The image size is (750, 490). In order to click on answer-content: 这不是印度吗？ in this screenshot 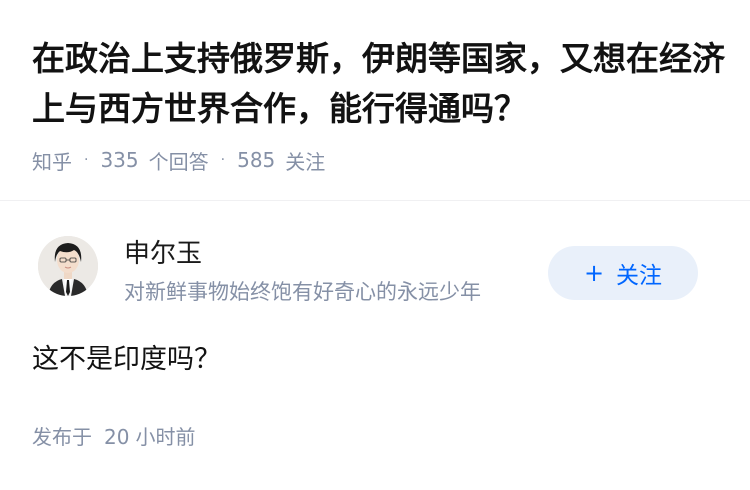, I will do `click(126, 359)`.